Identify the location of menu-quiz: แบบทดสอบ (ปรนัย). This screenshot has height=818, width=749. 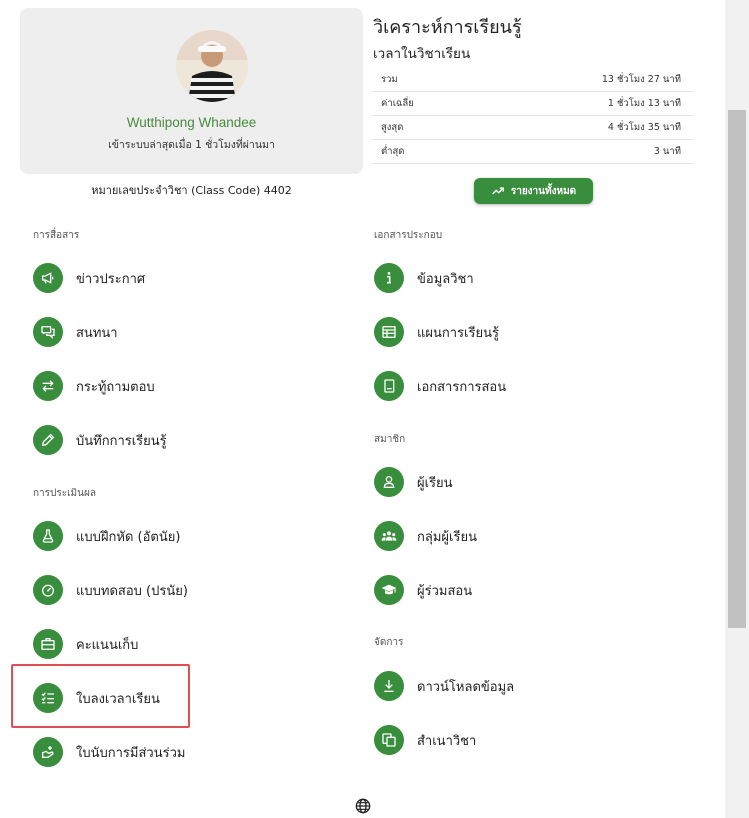
(110, 590).